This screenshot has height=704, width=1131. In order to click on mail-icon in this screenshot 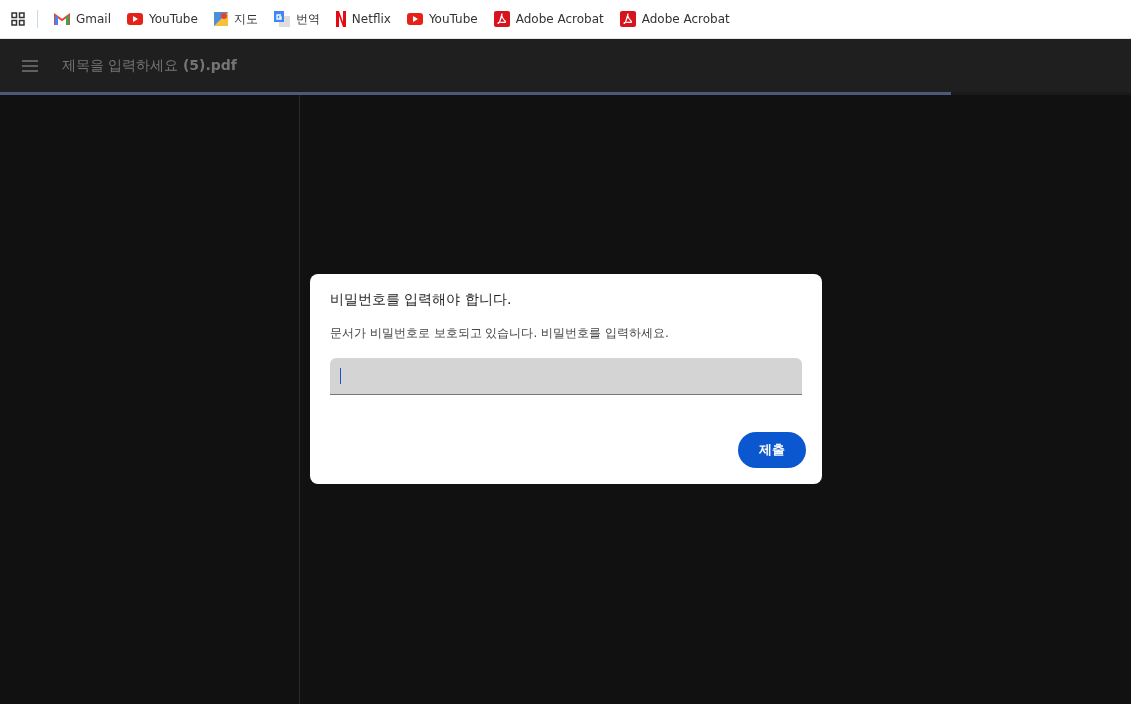, I will do `click(62, 19)`.